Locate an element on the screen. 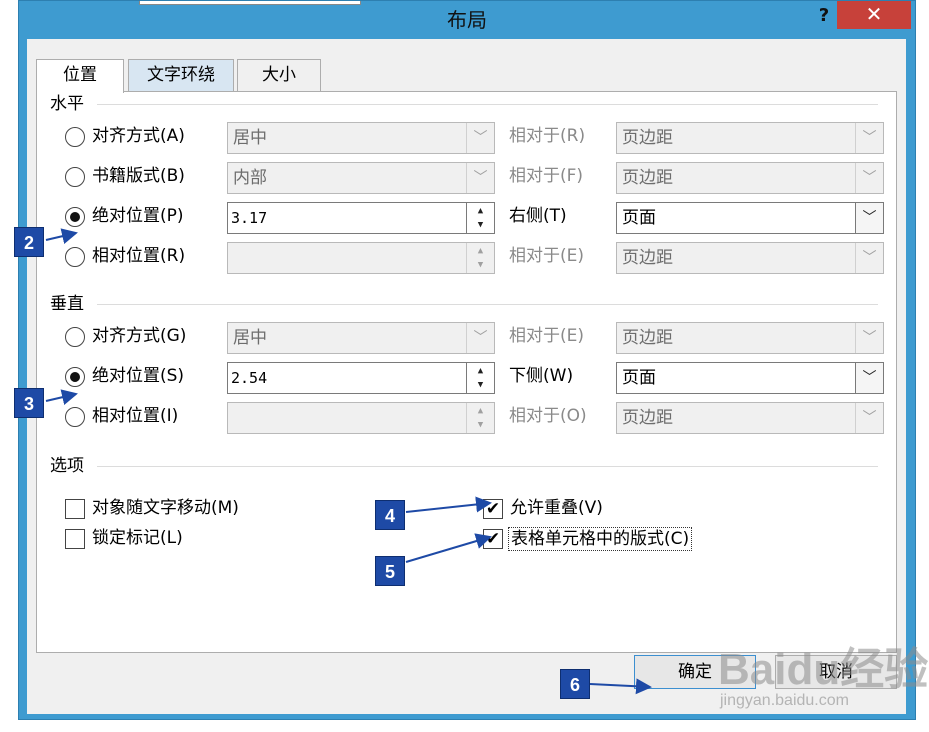  v-relative-input: ▲ ▼ is located at coordinates (361, 418).